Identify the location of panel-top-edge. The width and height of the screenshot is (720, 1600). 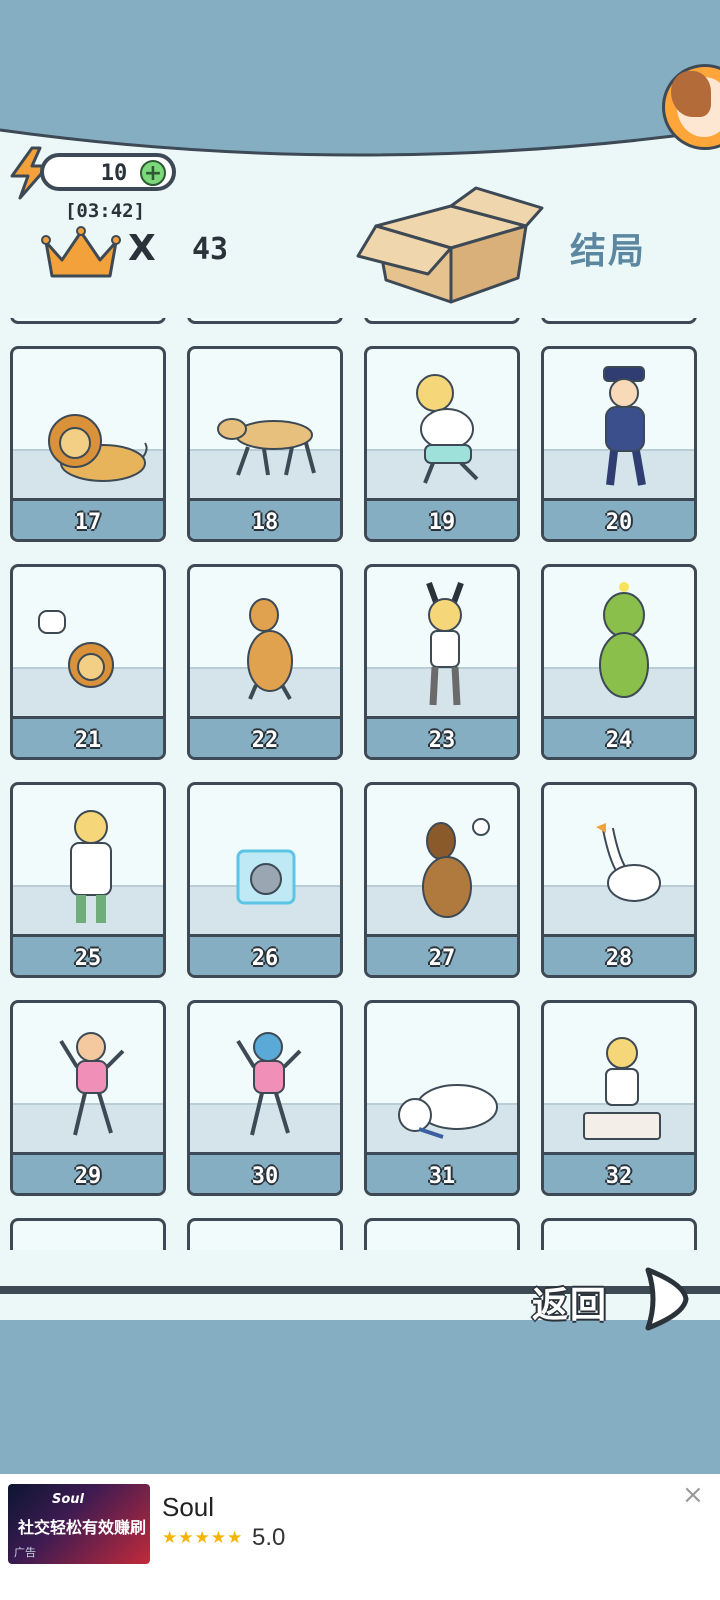
(360, 78).